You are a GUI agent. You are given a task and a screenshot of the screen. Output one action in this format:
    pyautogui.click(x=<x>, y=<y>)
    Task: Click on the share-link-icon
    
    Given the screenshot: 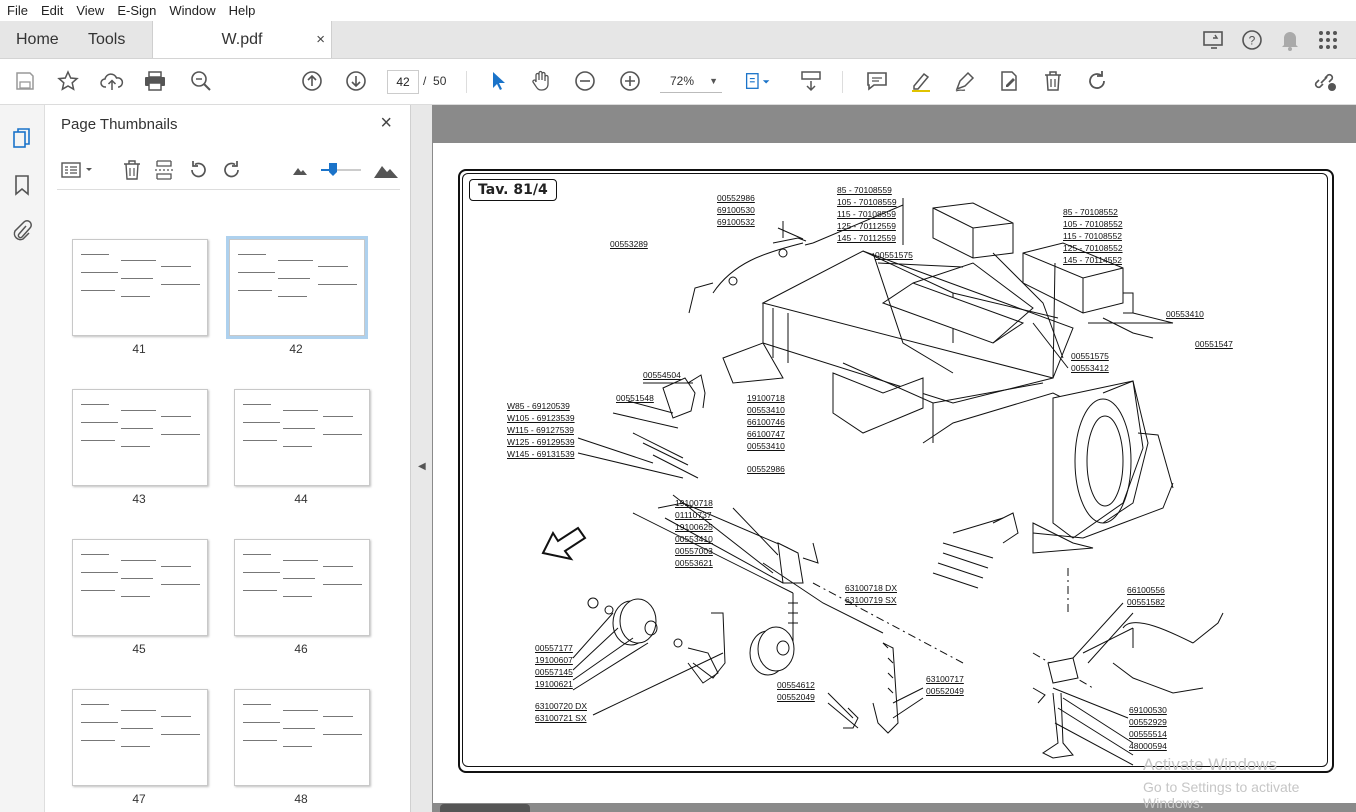 What is the action you would take?
    pyautogui.click(x=1325, y=81)
    